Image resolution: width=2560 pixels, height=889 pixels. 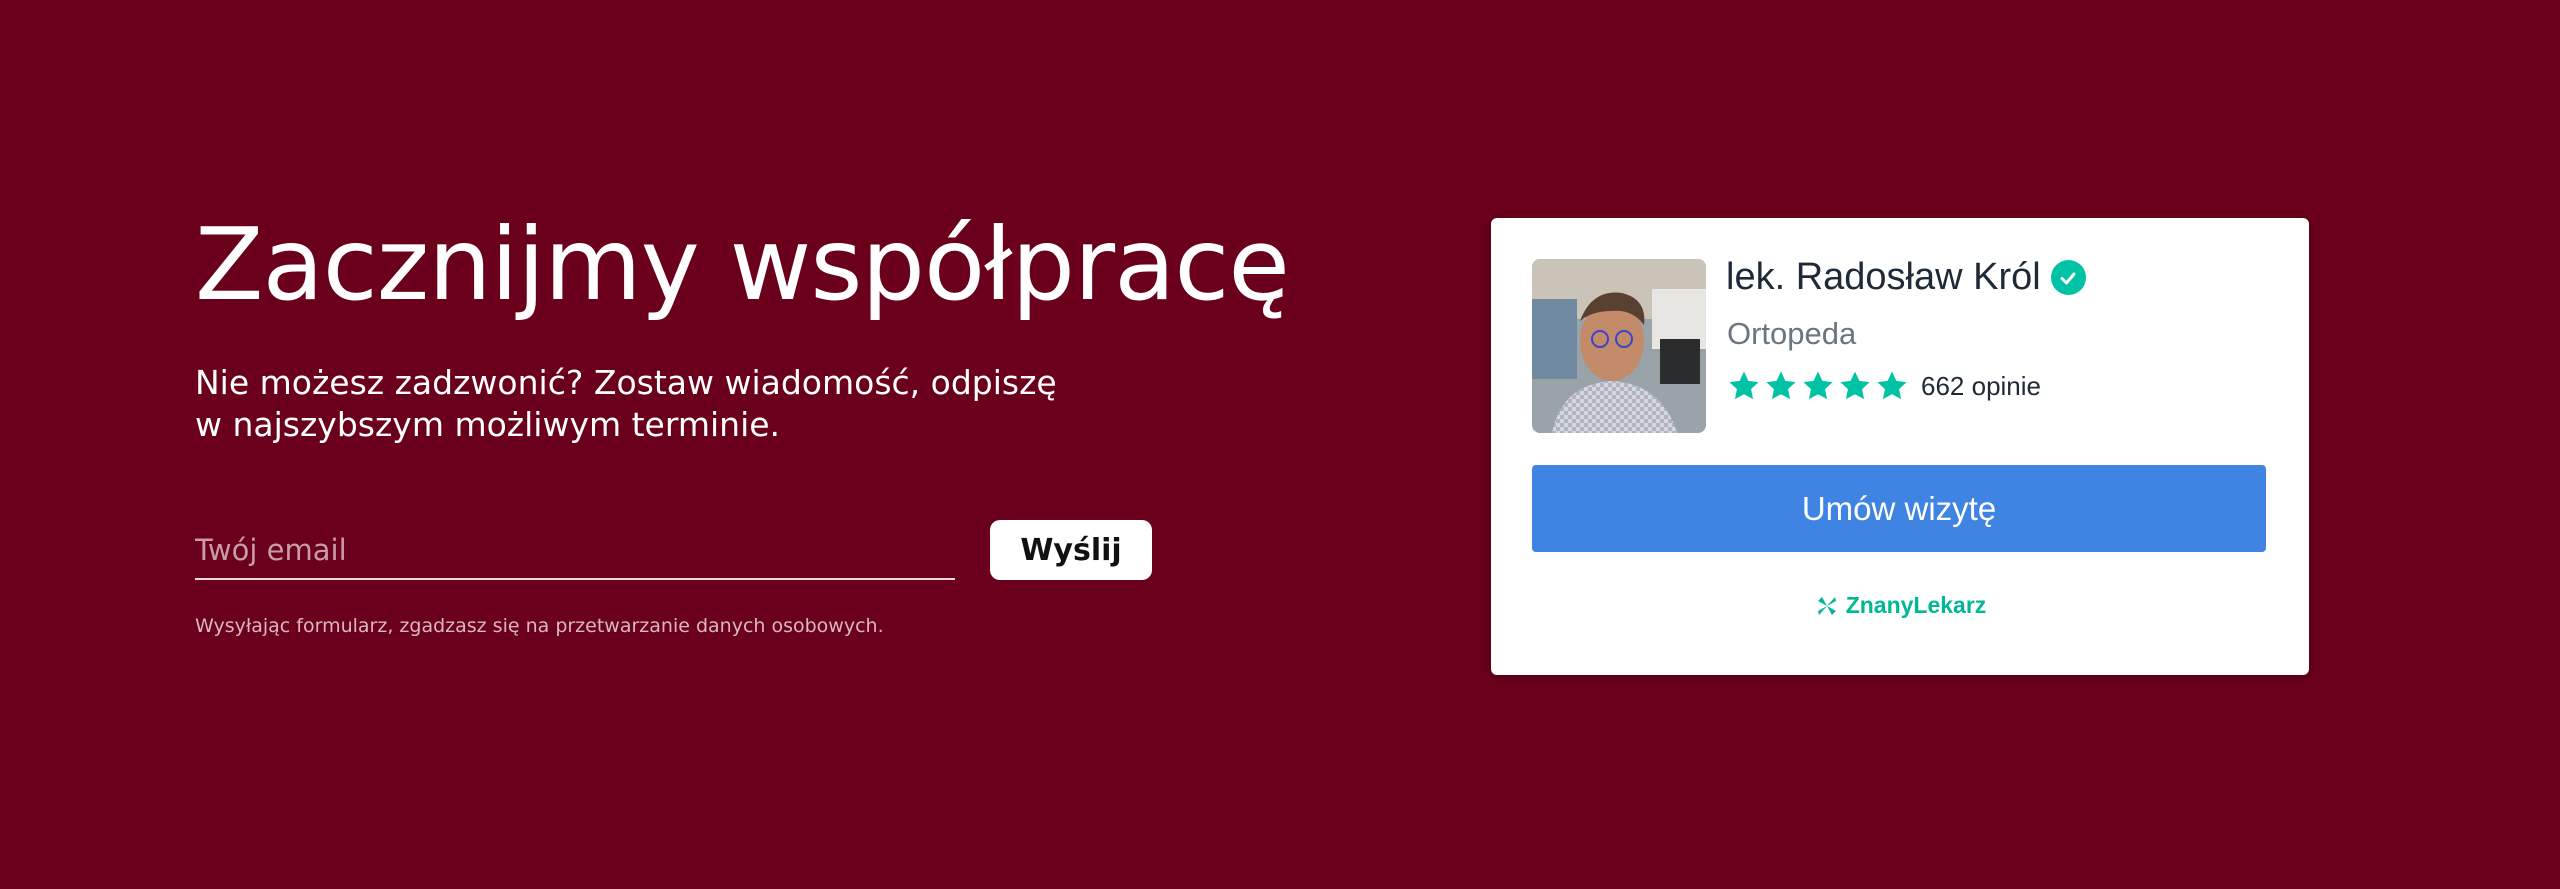 I want to click on book-appointment-button: Umów wizytę, so click(x=1899, y=508).